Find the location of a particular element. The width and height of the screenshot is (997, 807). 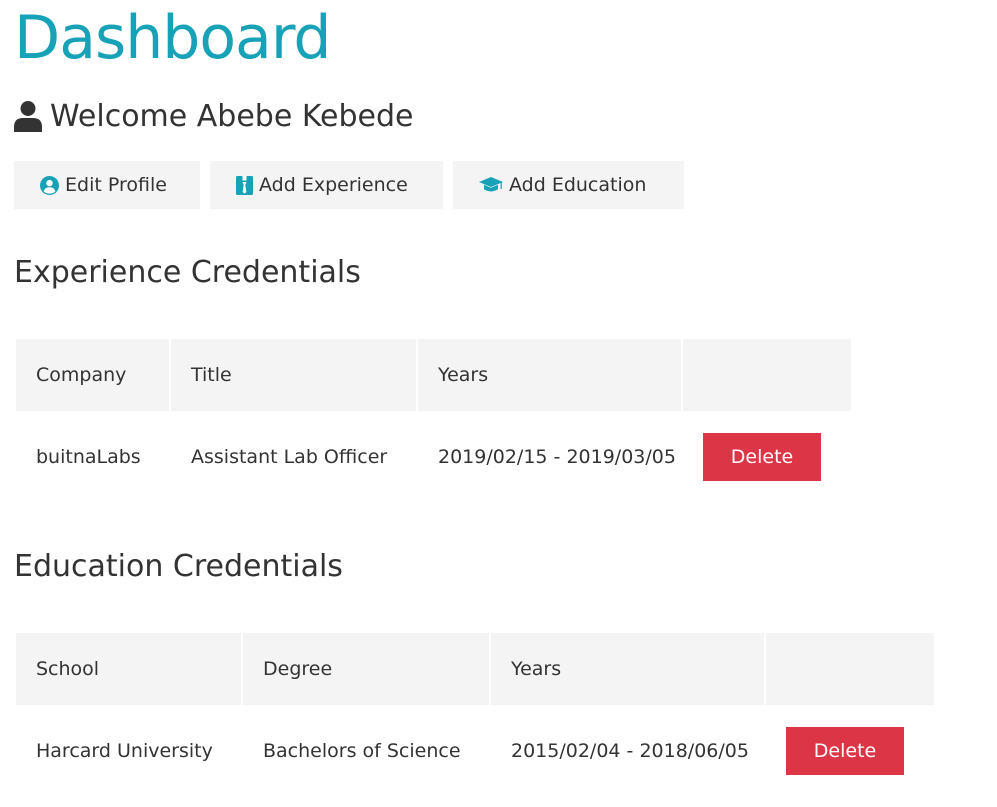

user-icon is located at coordinates (28, 116).